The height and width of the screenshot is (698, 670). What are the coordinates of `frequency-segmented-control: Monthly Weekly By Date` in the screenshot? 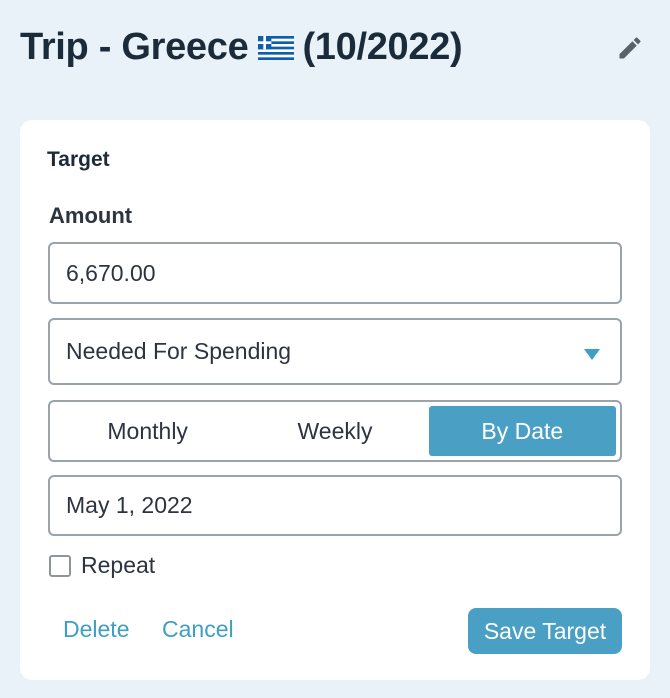 It's located at (335, 431).